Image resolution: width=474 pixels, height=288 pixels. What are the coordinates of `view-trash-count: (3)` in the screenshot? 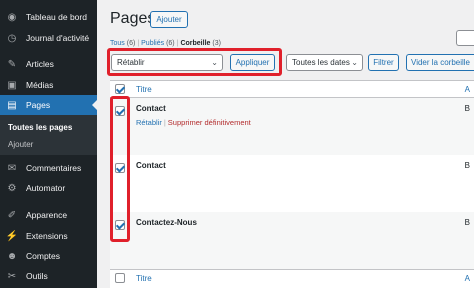 It's located at (216, 43).